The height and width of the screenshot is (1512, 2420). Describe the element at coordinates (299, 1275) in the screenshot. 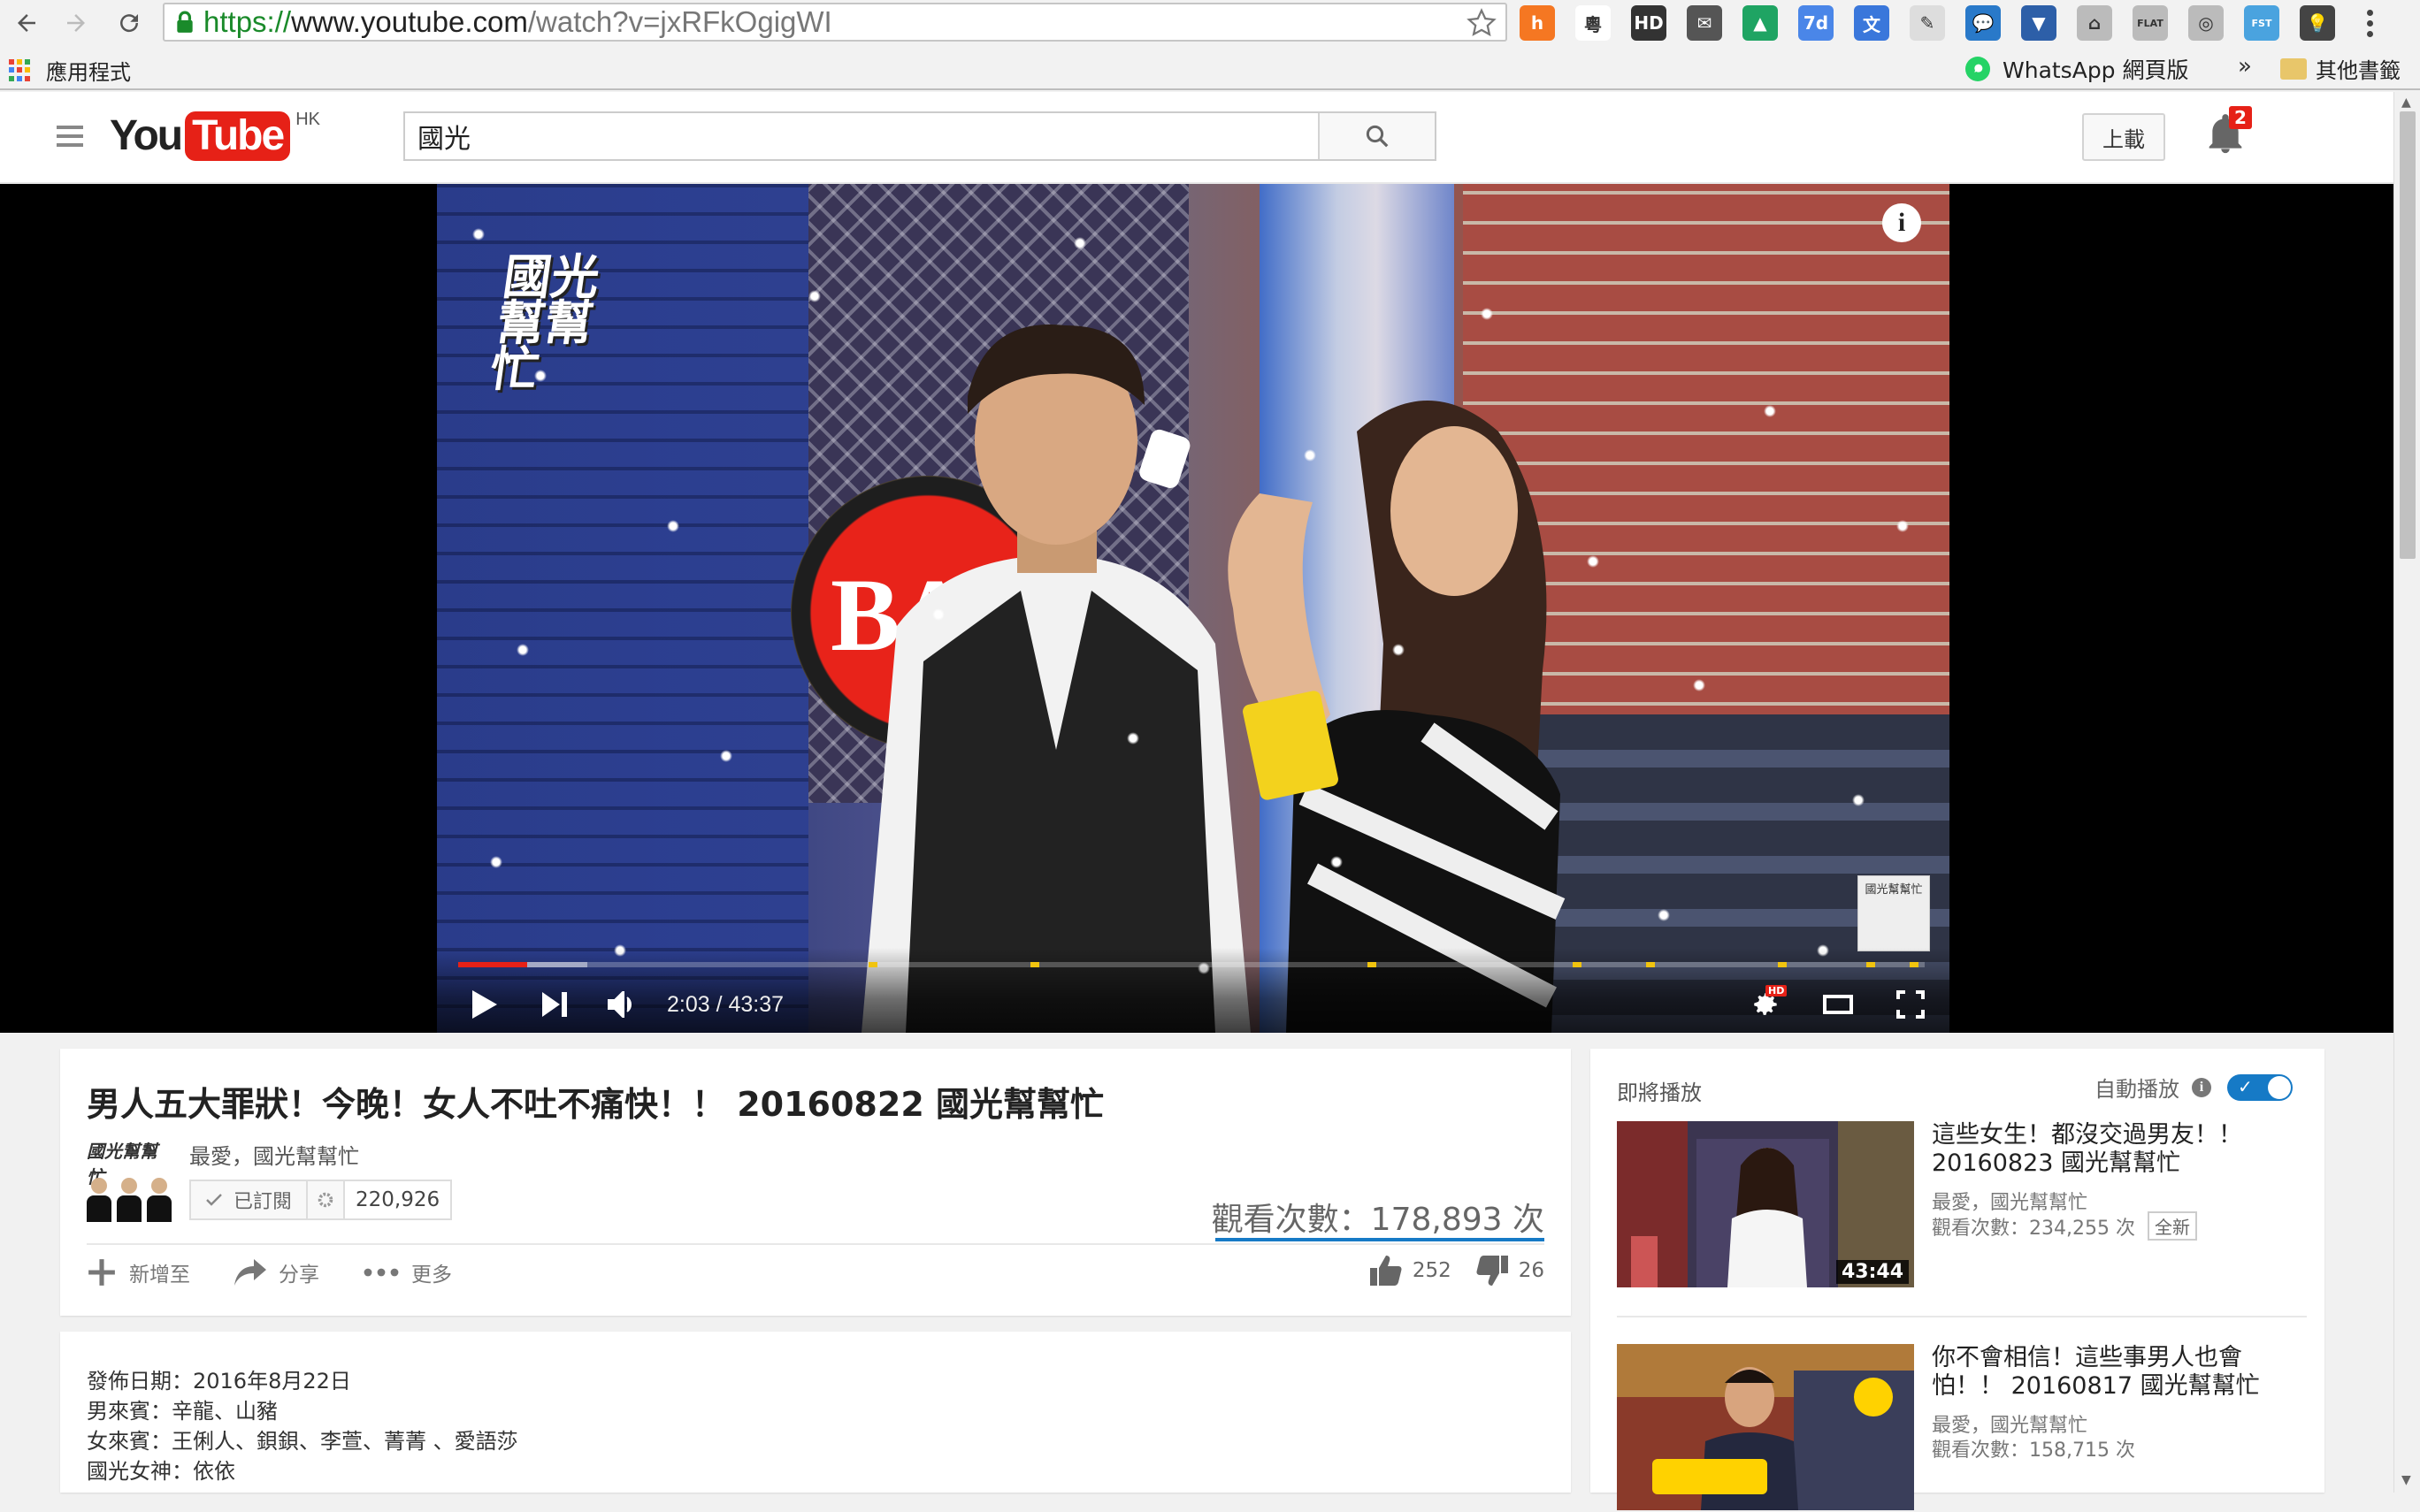

I see `share-label: 分享` at that location.